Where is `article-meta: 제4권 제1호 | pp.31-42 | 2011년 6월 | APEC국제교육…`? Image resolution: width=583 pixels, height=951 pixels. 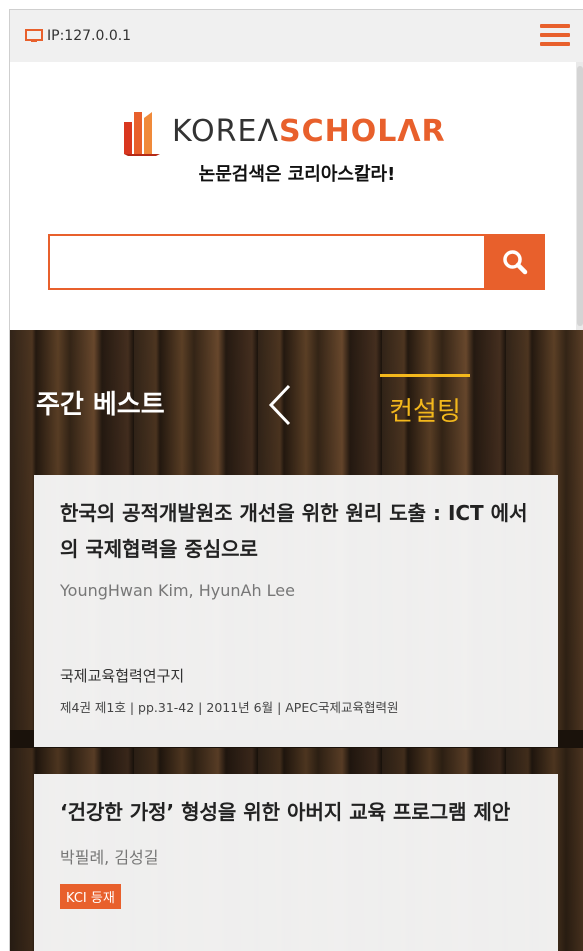 article-meta: 제4권 제1호 | pp.31-42 | 2011년 6월 | APEC국제교육… is located at coordinates (229, 707).